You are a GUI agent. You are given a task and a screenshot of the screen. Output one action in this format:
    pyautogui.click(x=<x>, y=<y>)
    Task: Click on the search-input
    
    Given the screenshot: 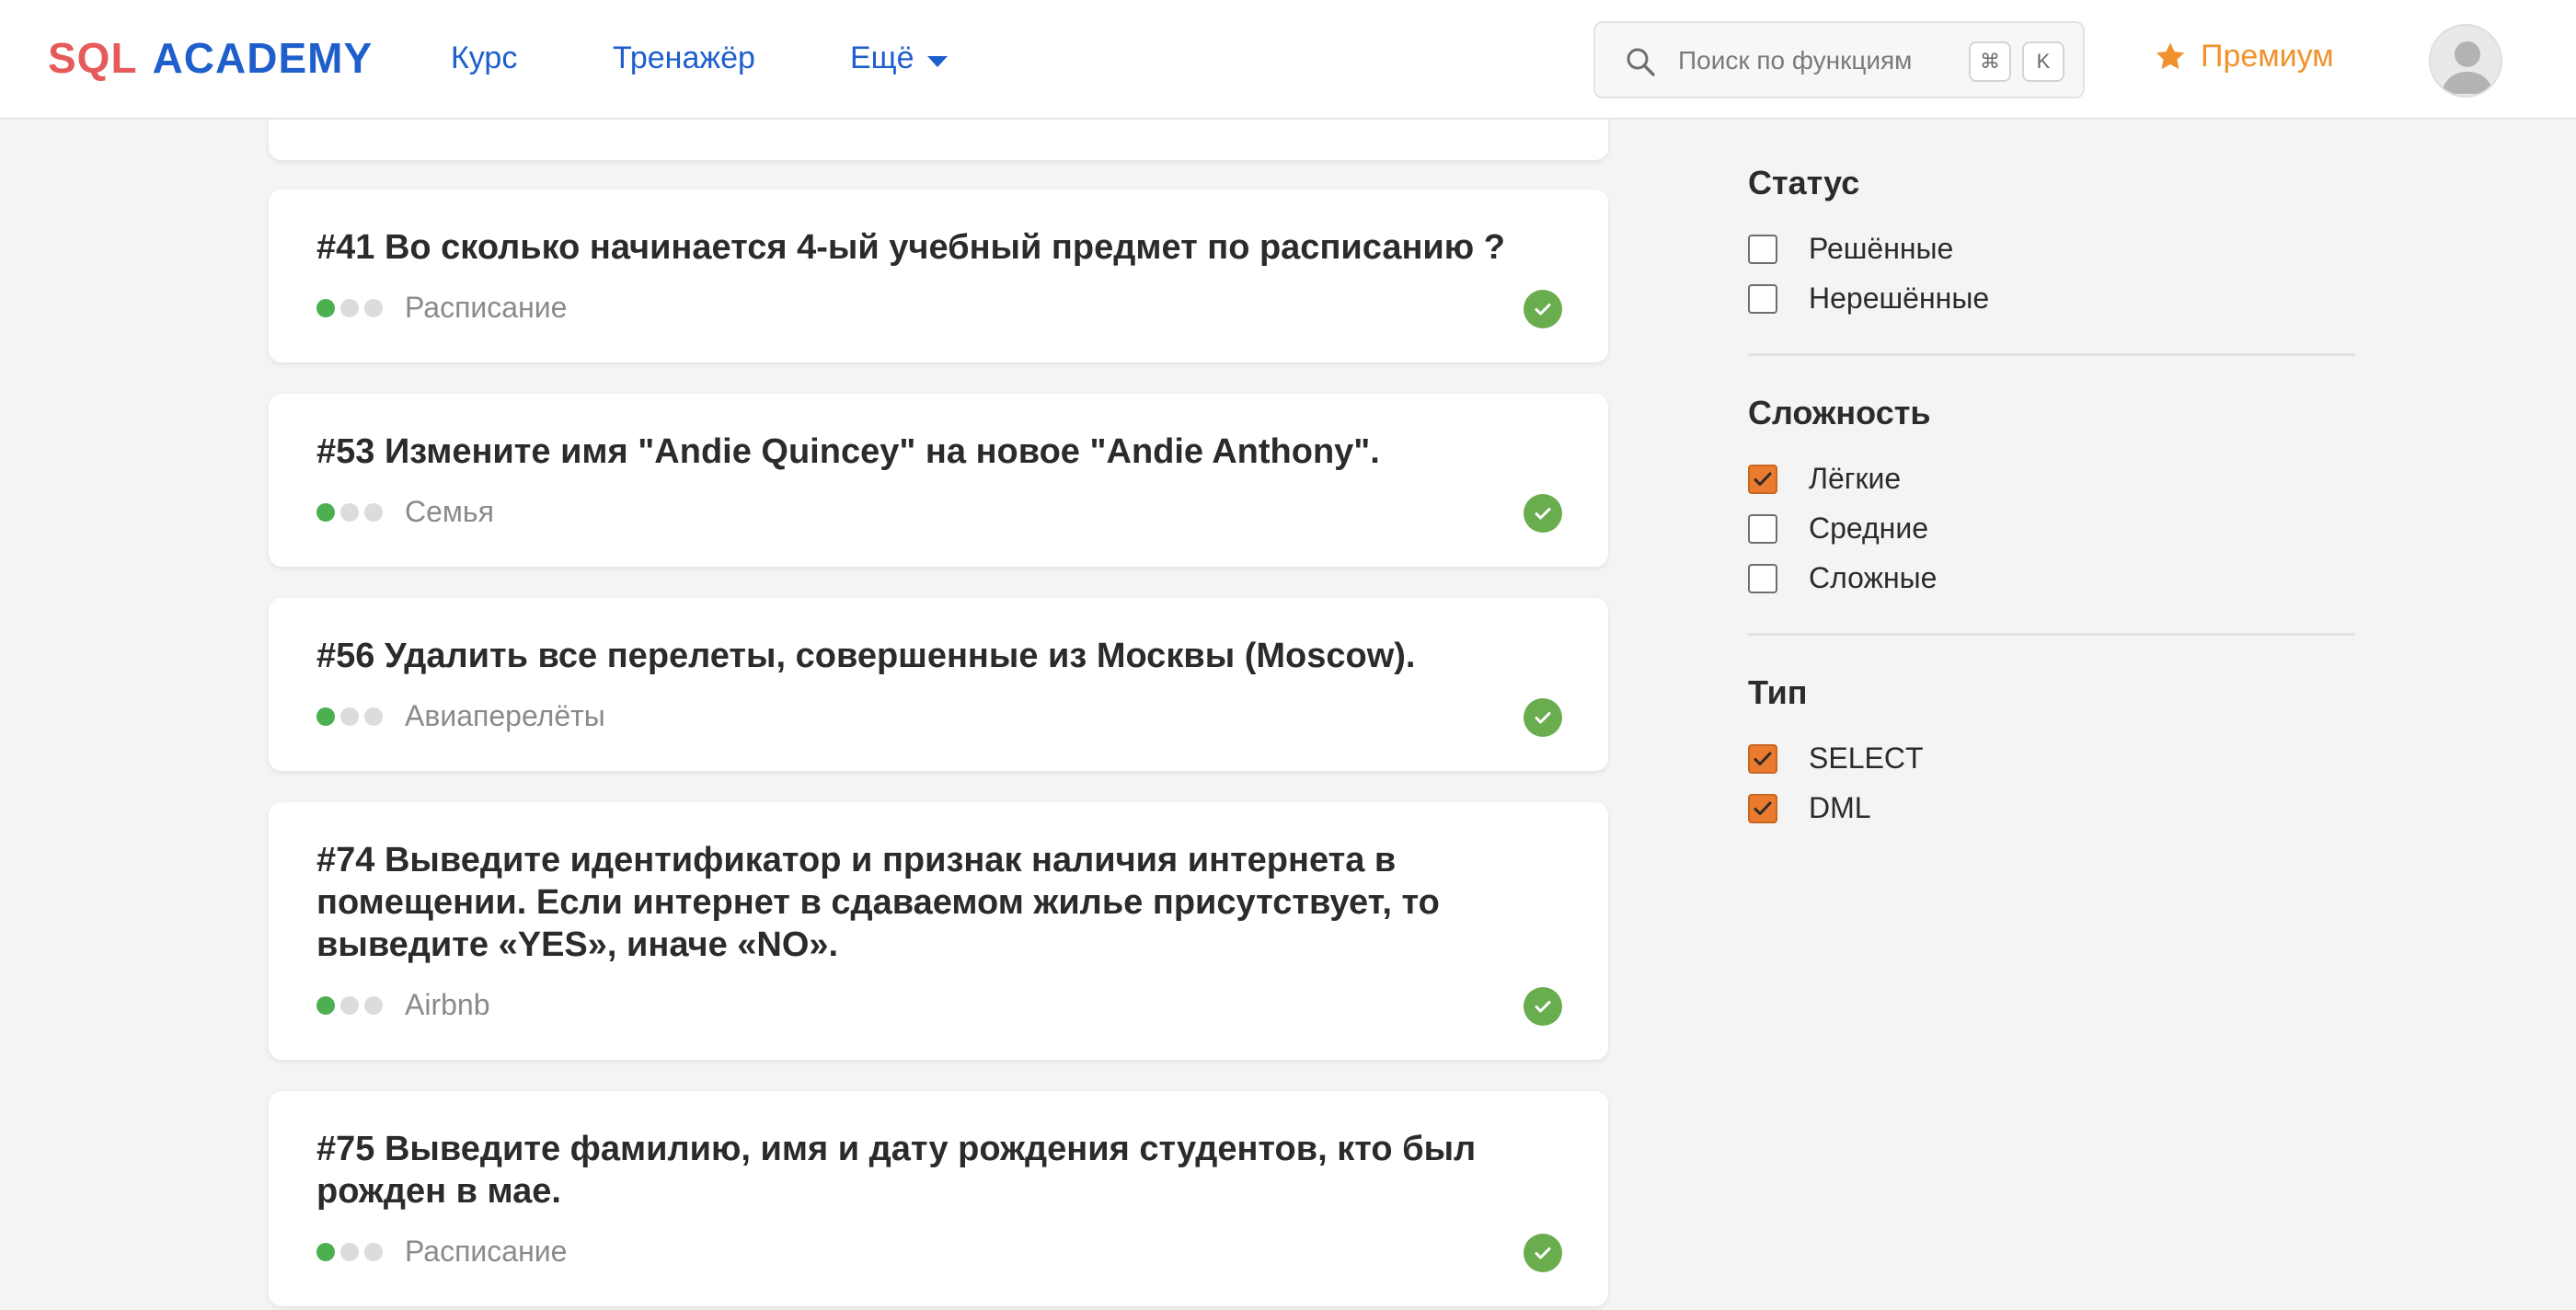 What is the action you would take?
    pyautogui.click(x=1816, y=60)
    